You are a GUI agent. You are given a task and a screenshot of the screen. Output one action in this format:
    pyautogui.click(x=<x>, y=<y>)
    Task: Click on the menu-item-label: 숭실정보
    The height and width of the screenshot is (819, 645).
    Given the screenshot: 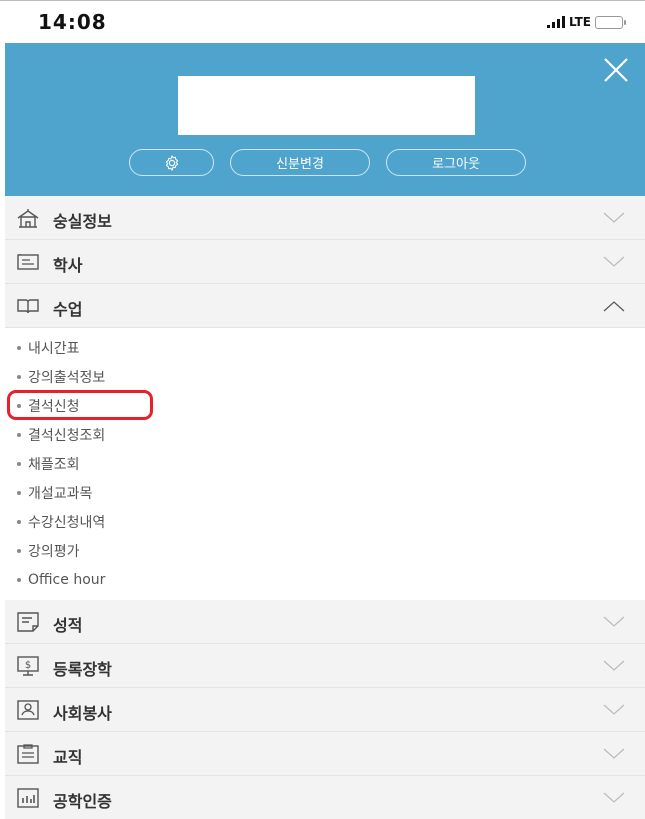 What is the action you would take?
    pyautogui.click(x=82, y=221)
    